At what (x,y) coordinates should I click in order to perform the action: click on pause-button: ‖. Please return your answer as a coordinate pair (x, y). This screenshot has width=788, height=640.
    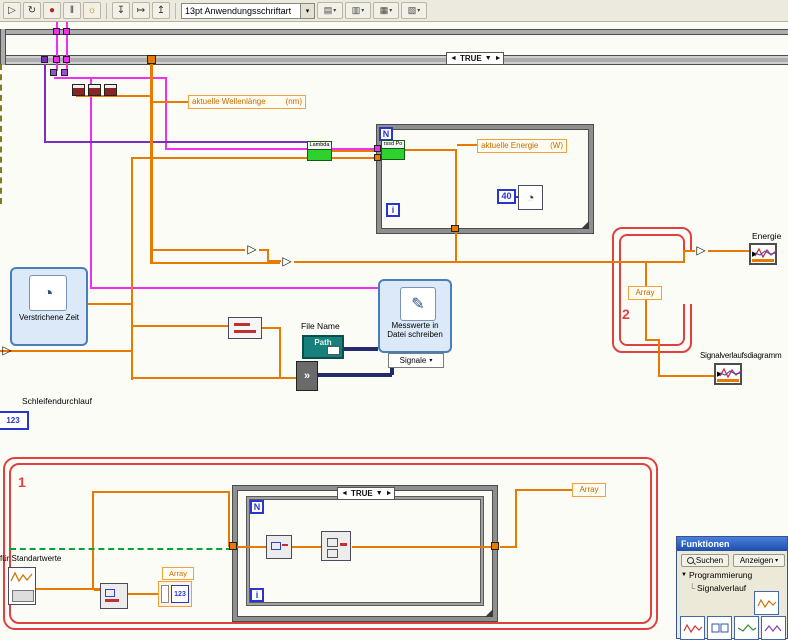
    Looking at the image, I should click on (72, 10).